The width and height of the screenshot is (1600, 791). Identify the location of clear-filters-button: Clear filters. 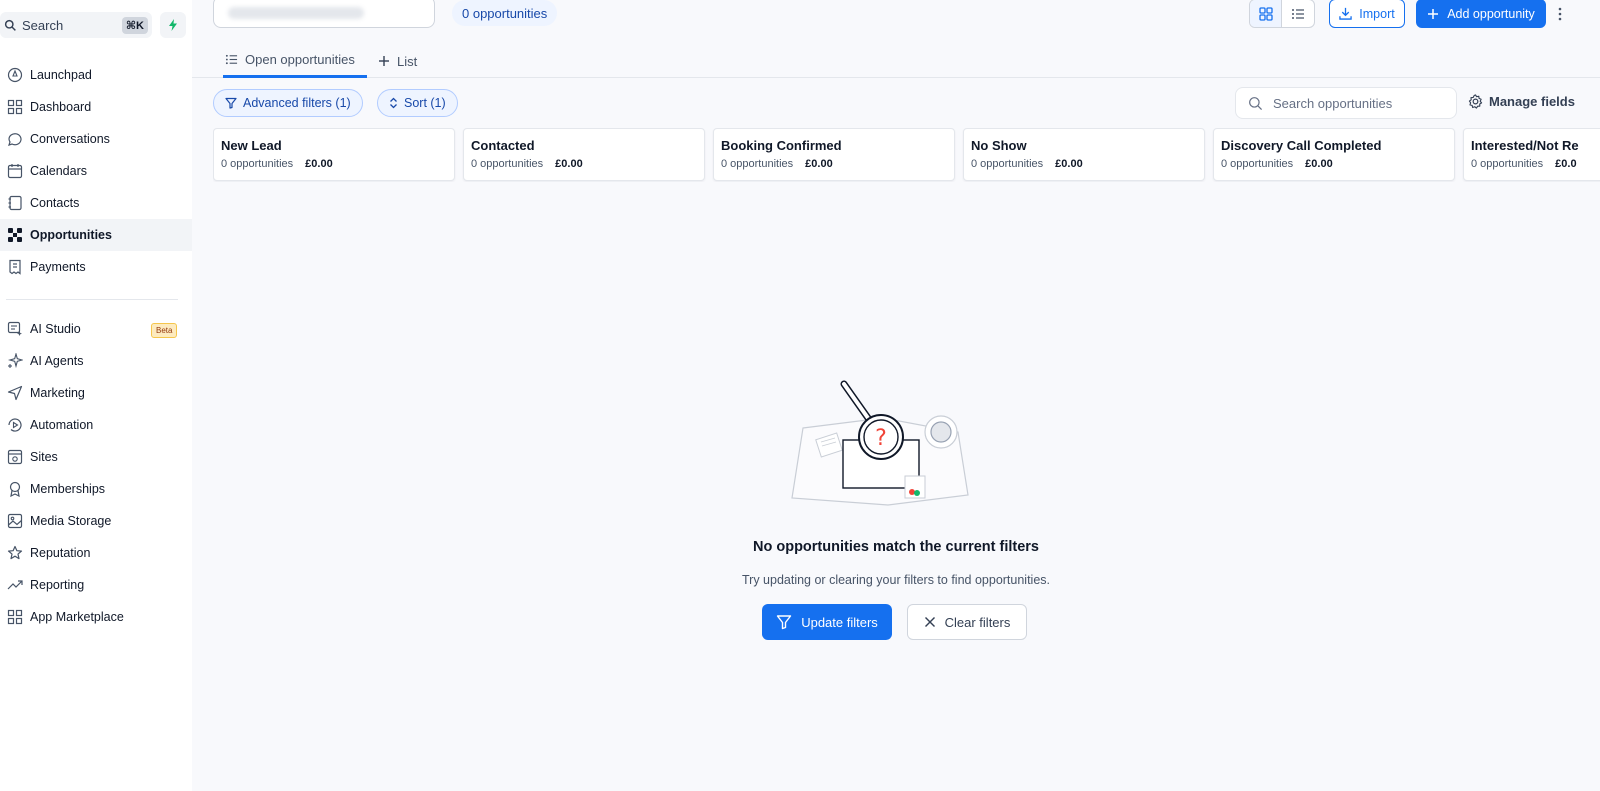
(967, 622).